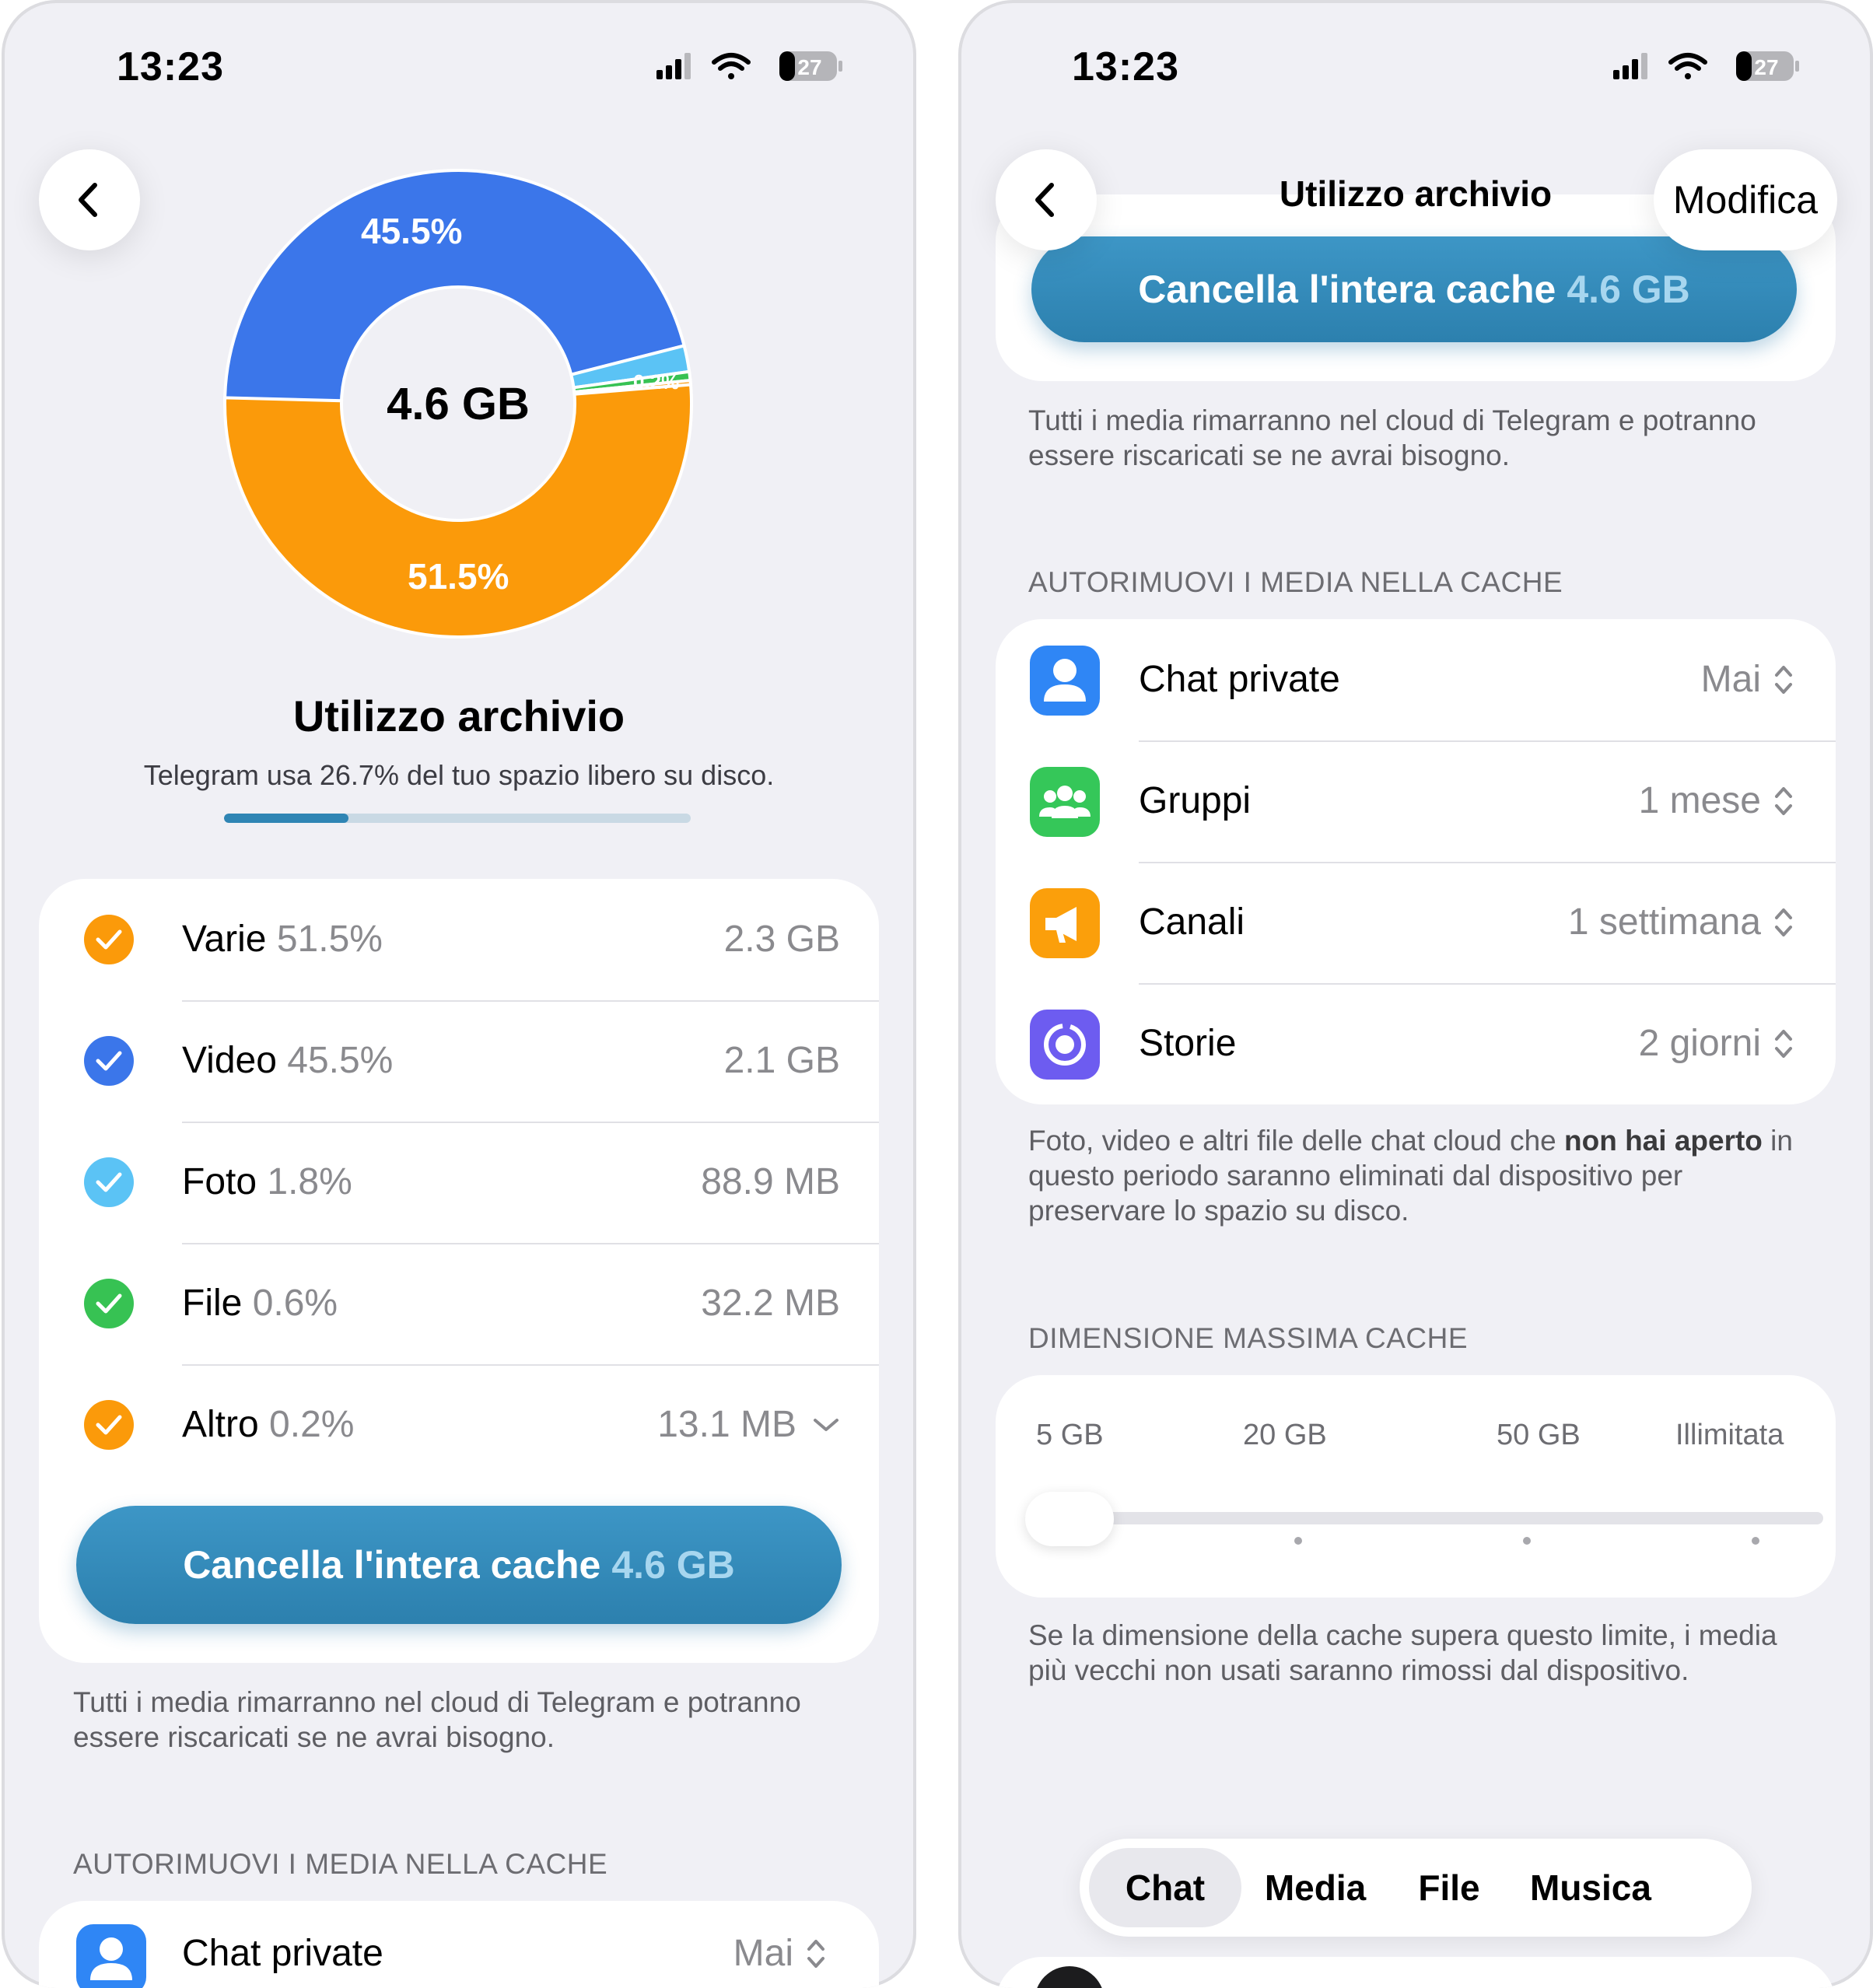  I want to click on category-size: 88.9 MB, so click(770, 1181).